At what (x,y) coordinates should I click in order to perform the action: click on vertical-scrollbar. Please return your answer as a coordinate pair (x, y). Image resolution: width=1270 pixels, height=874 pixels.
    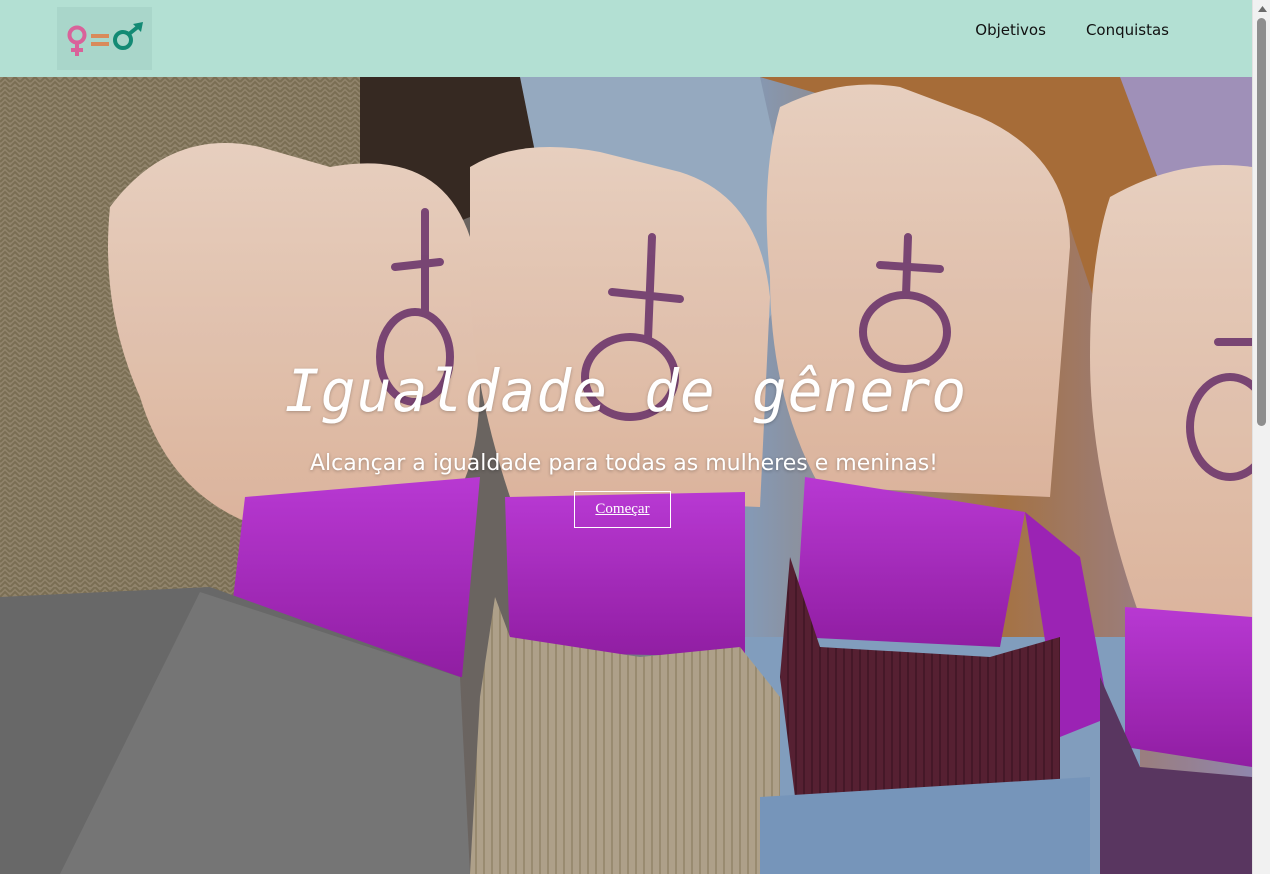
    Looking at the image, I should click on (1261, 437).